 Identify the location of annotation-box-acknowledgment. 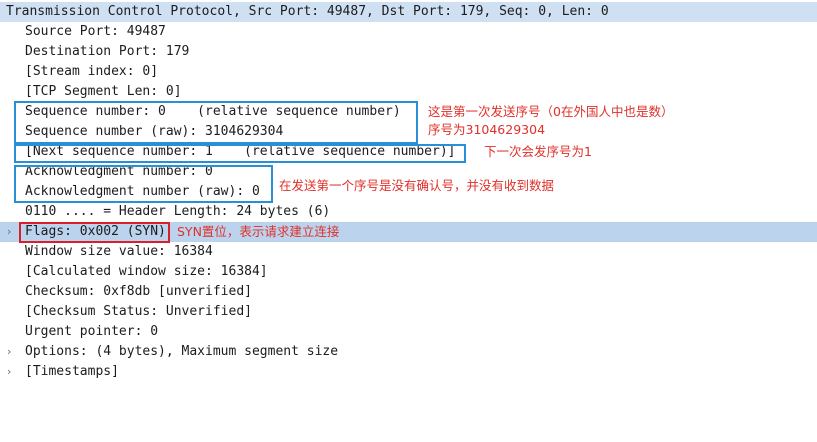
(143, 184).